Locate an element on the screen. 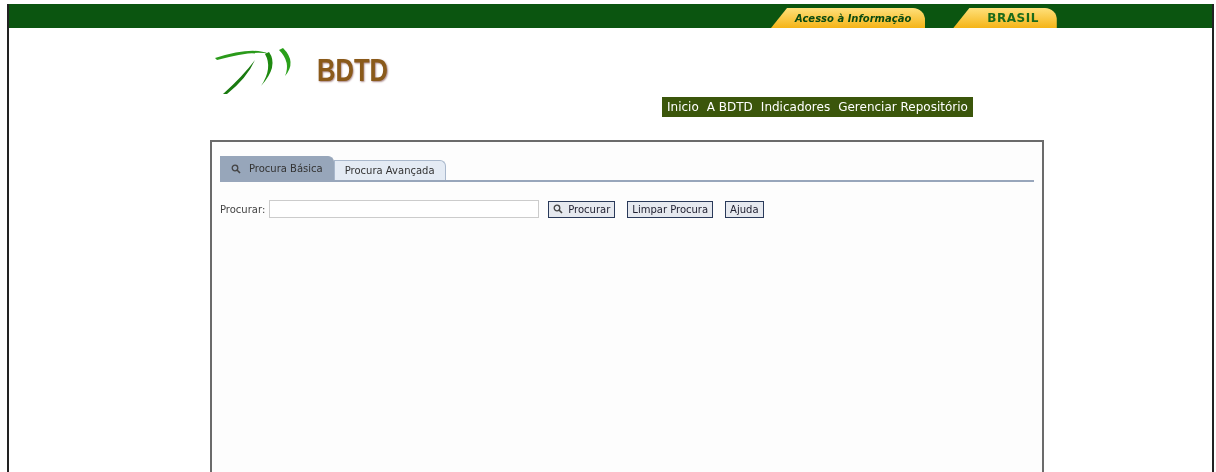  nav-link: Gerenciar Repositório is located at coordinates (903, 107).